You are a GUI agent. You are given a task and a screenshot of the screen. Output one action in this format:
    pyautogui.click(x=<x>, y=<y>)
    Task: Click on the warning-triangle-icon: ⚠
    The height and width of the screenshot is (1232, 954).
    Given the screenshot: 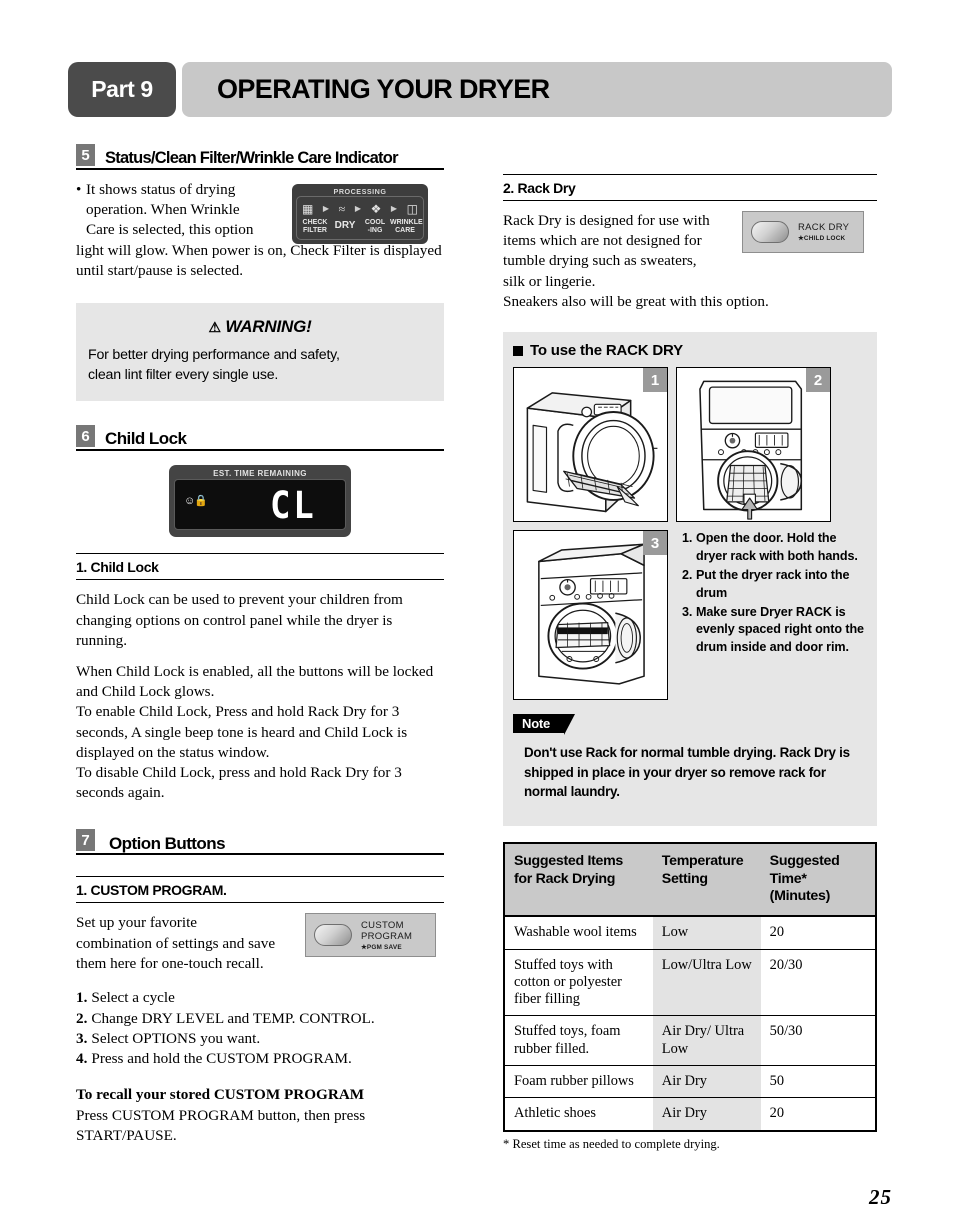 What is the action you would take?
    pyautogui.click(x=214, y=327)
    